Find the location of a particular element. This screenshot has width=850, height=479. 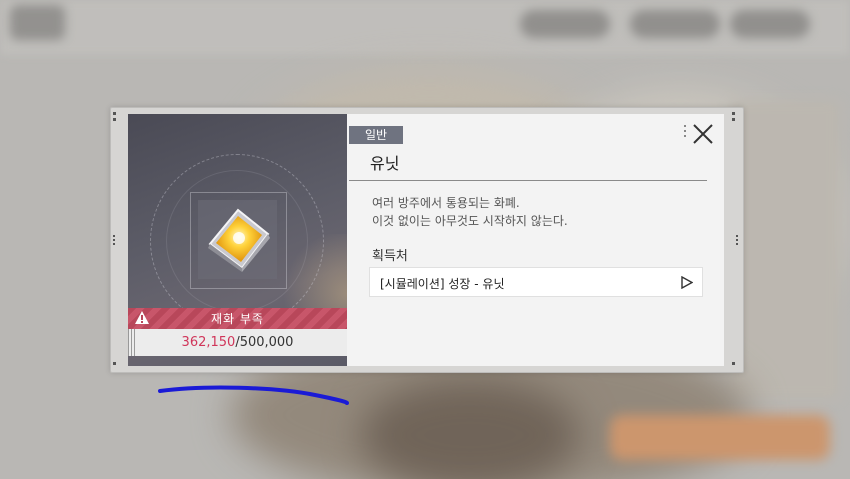

source-link-button: [시뮬레이션] 성장 - 유닛 is located at coordinates (536, 282).